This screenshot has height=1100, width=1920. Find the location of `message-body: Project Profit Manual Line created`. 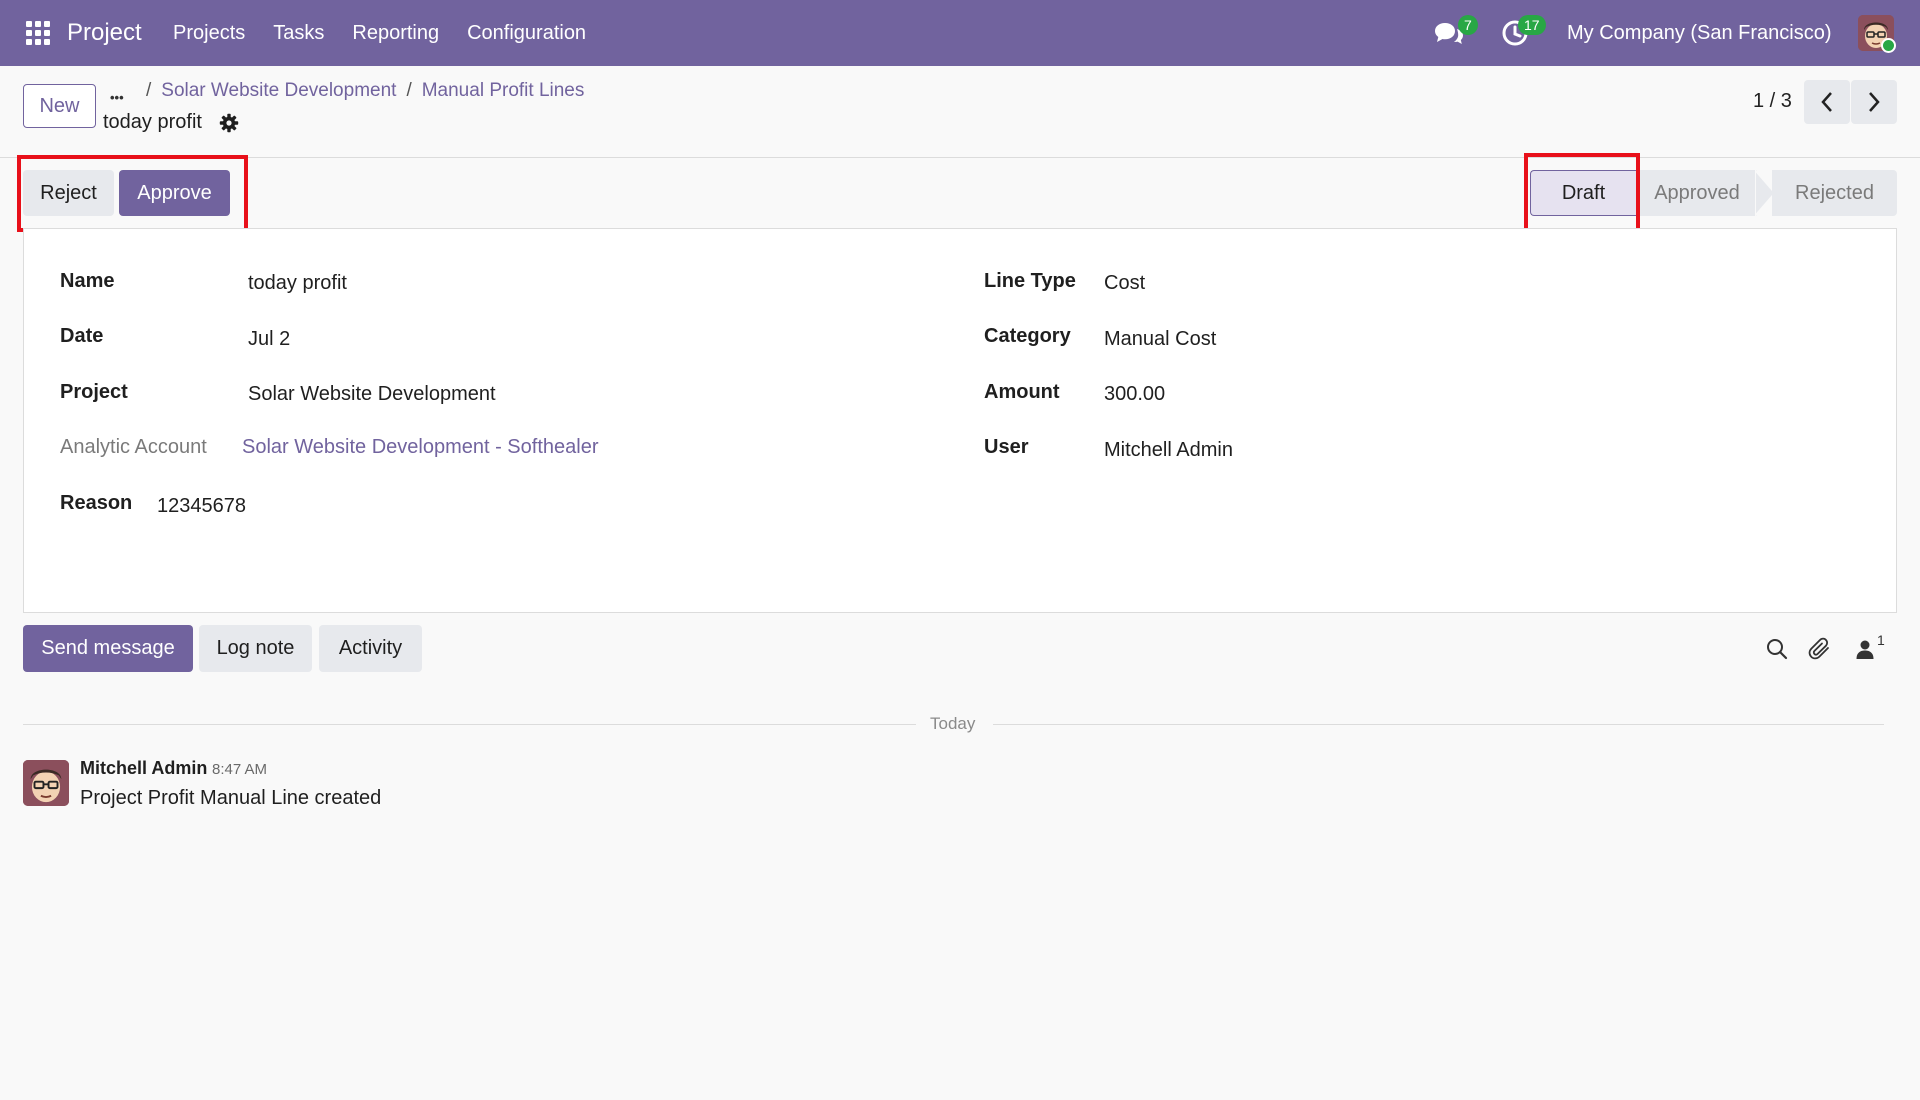

message-body: Project Profit Manual Line created is located at coordinates (231, 798).